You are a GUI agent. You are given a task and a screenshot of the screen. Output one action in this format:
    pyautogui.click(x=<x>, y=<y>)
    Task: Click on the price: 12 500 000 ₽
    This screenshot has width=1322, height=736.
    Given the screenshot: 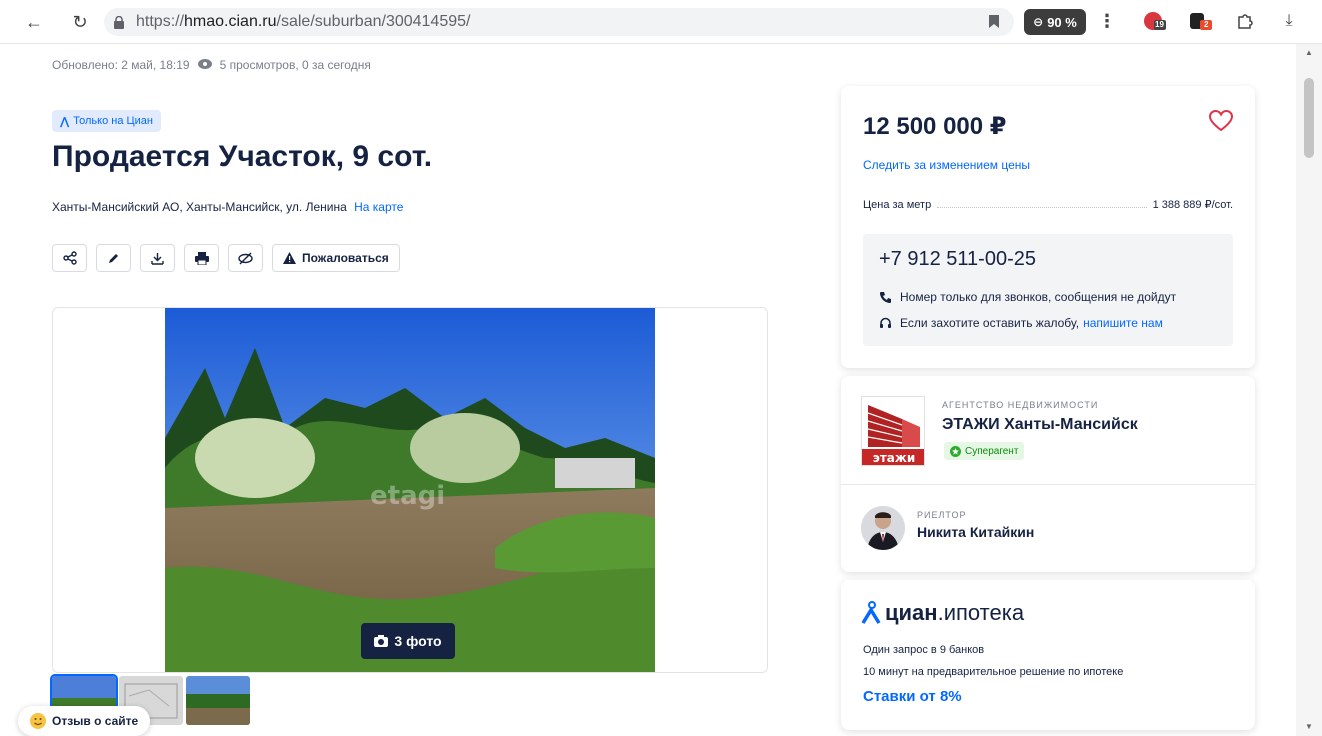 What is the action you would take?
    pyautogui.click(x=935, y=126)
    